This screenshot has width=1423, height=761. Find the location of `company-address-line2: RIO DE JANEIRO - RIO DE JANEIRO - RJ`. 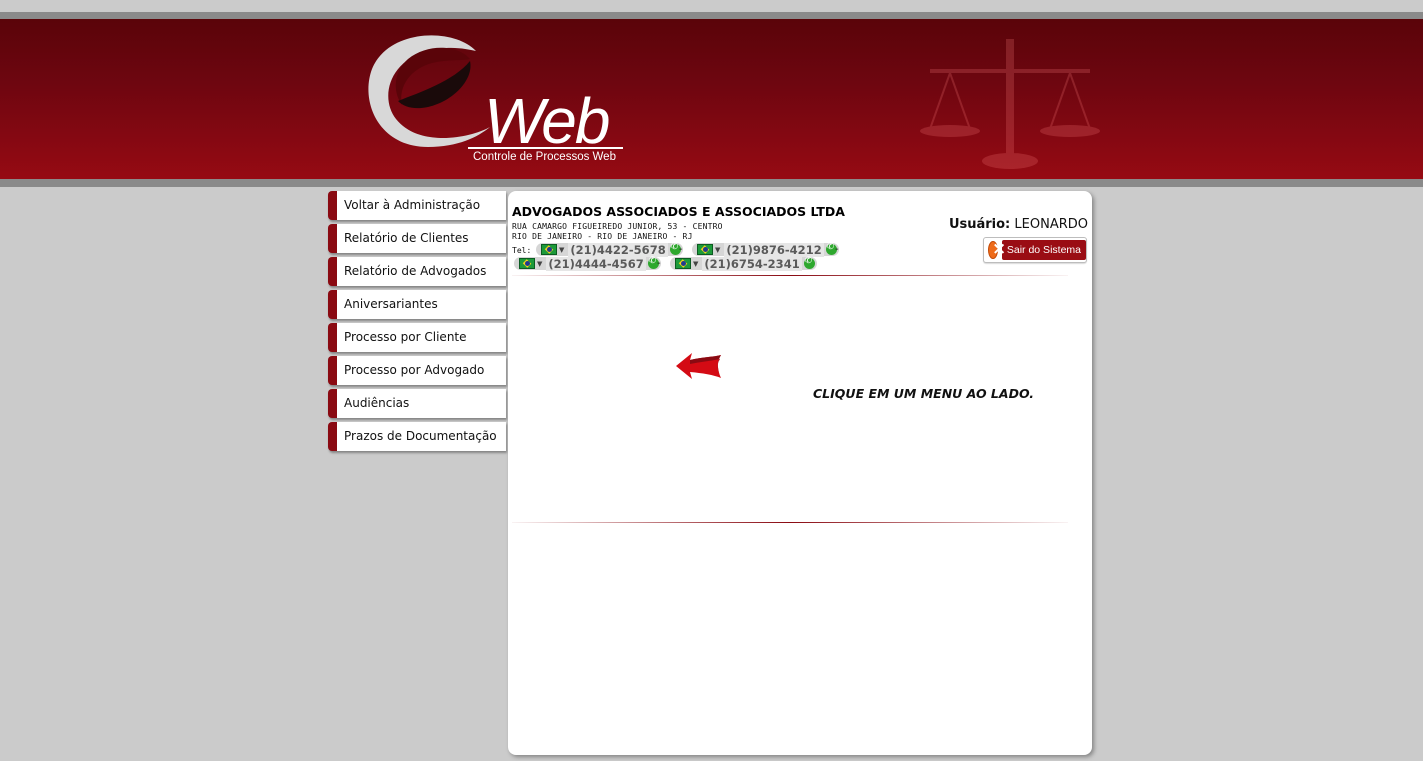

company-address-line2: RIO DE JANEIRO - RIO DE JANEIRO - RJ is located at coordinates (602, 236).